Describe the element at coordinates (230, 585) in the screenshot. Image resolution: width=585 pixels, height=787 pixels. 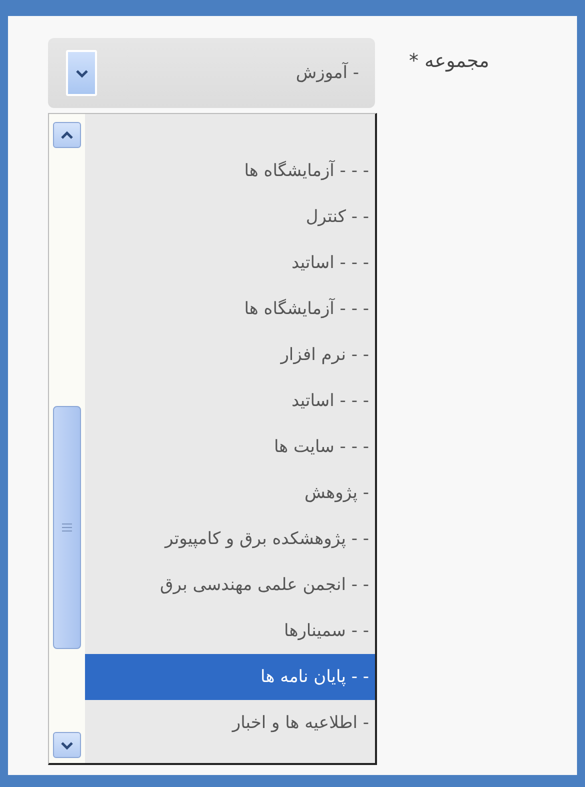
I see `dropdown-option: - - انجمن علمی مهندسی برق` at that location.